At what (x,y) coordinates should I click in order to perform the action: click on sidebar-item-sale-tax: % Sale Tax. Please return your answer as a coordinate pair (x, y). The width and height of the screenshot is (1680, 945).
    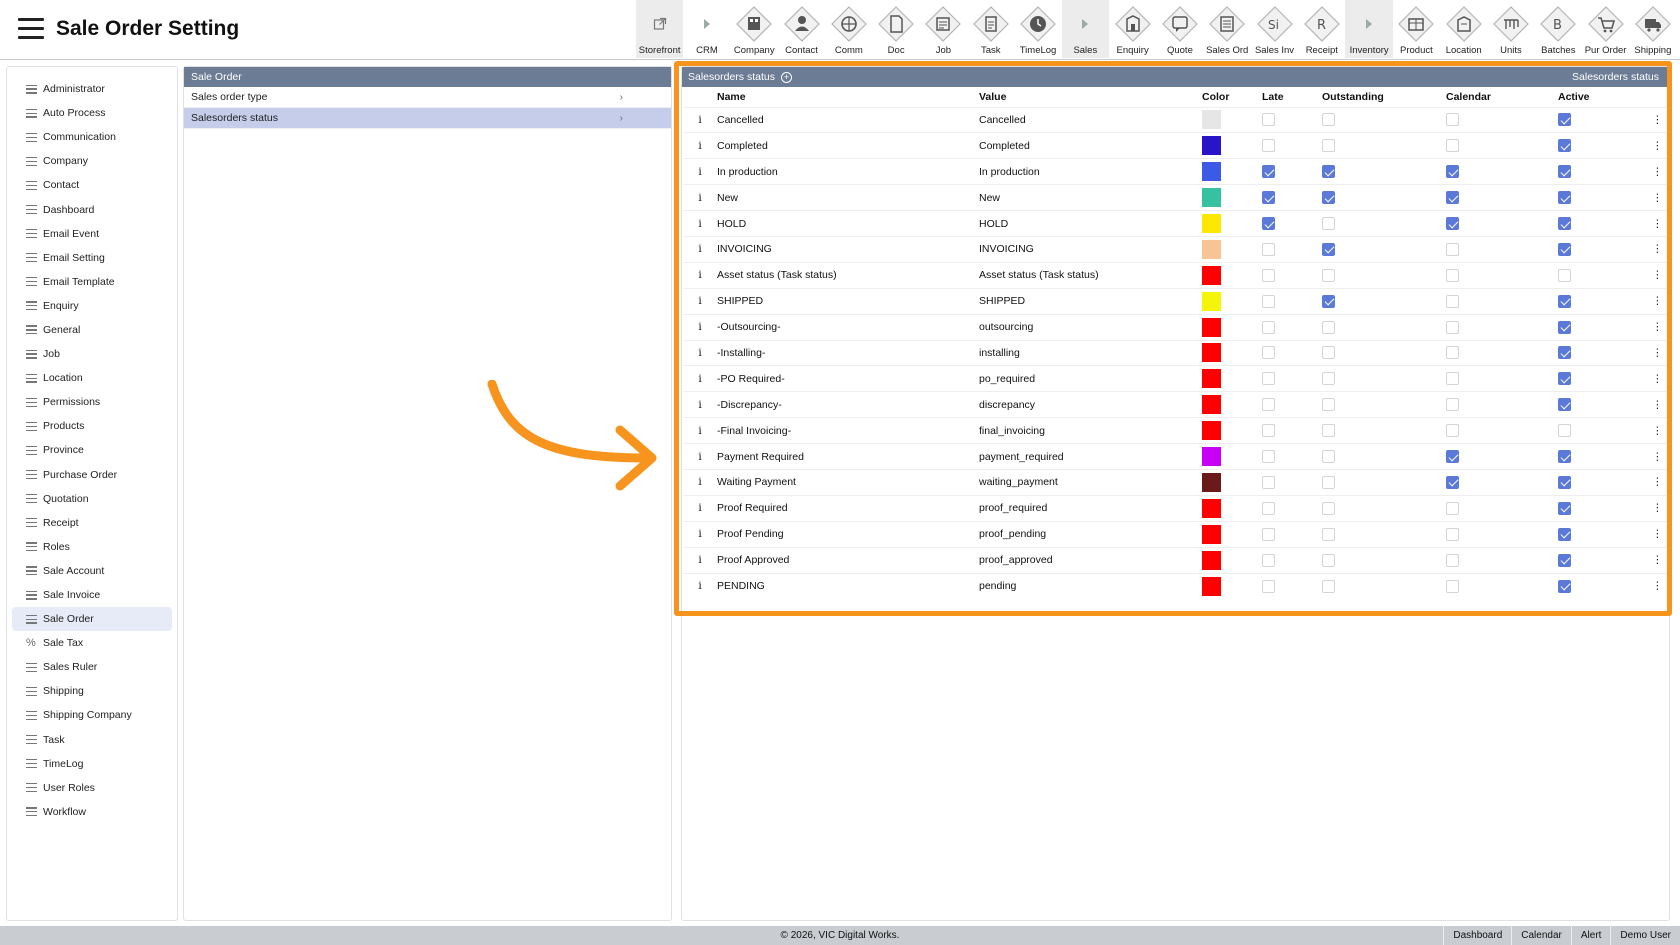
    Looking at the image, I should click on (92, 643).